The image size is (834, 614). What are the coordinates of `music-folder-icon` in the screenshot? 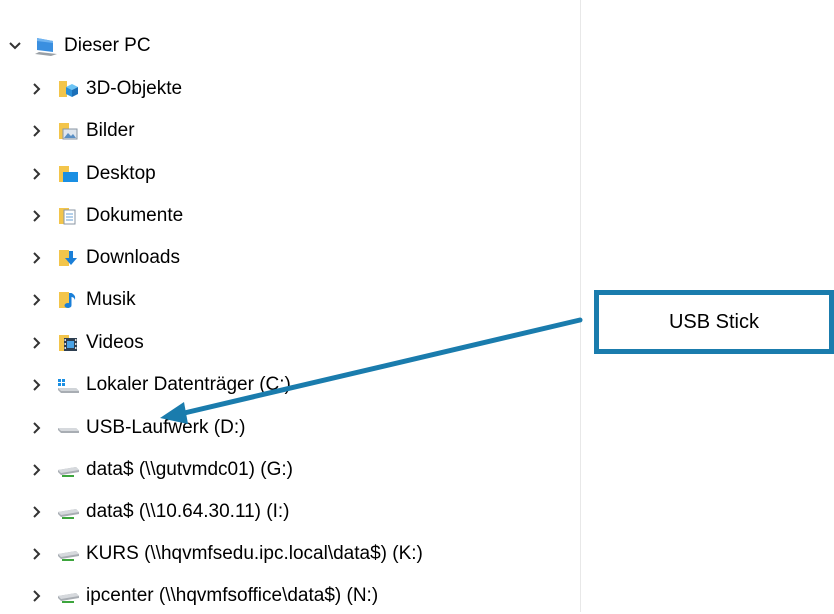 It's located at (68, 300).